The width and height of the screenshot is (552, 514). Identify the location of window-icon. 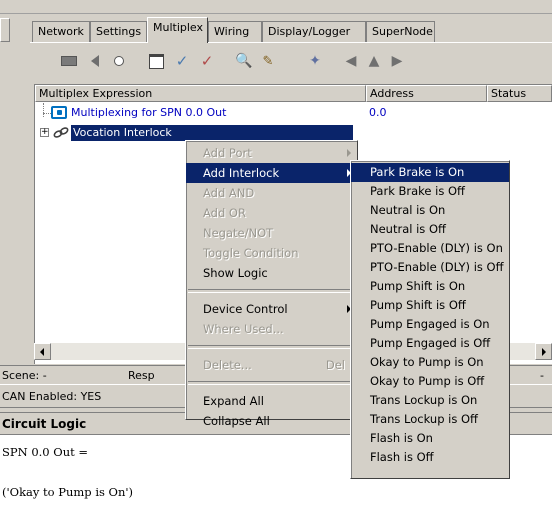
(156, 61).